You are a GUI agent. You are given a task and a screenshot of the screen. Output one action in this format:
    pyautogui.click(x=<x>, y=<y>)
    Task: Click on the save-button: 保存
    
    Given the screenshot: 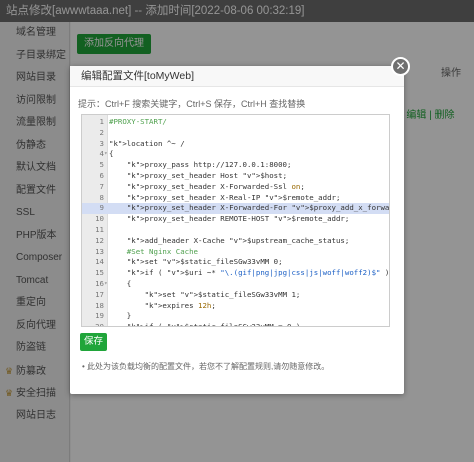 What is the action you would take?
    pyautogui.click(x=93, y=342)
    